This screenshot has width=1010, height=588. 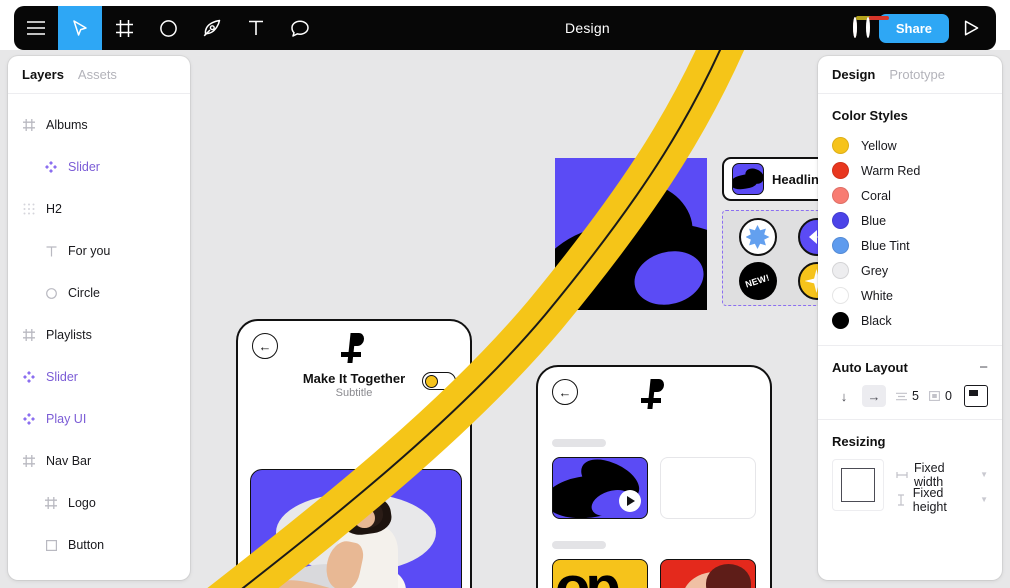 What do you see at coordinates (844, 396) in the screenshot?
I see `direction-vertical-button: ↓` at bounding box center [844, 396].